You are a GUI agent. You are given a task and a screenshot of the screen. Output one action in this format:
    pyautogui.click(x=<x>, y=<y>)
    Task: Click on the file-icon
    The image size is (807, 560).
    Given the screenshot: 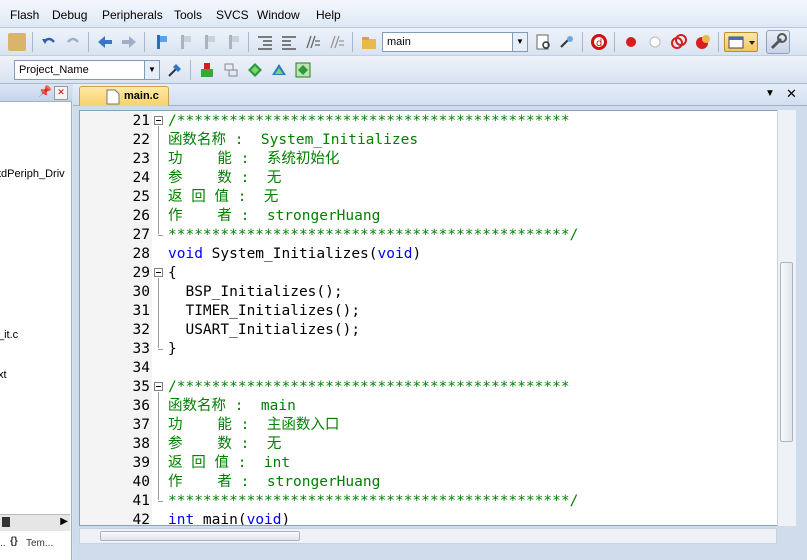 What is the action you would take?
    pyautogui.click(x=113, y=97)
    